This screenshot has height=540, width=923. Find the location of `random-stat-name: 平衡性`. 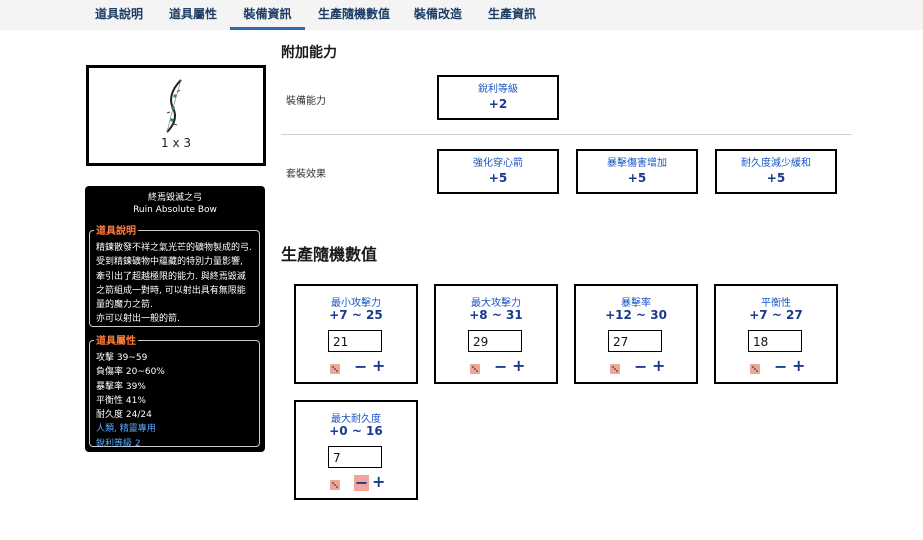

random-stat-name: 平衡性 is located at coordinates (776, 303).